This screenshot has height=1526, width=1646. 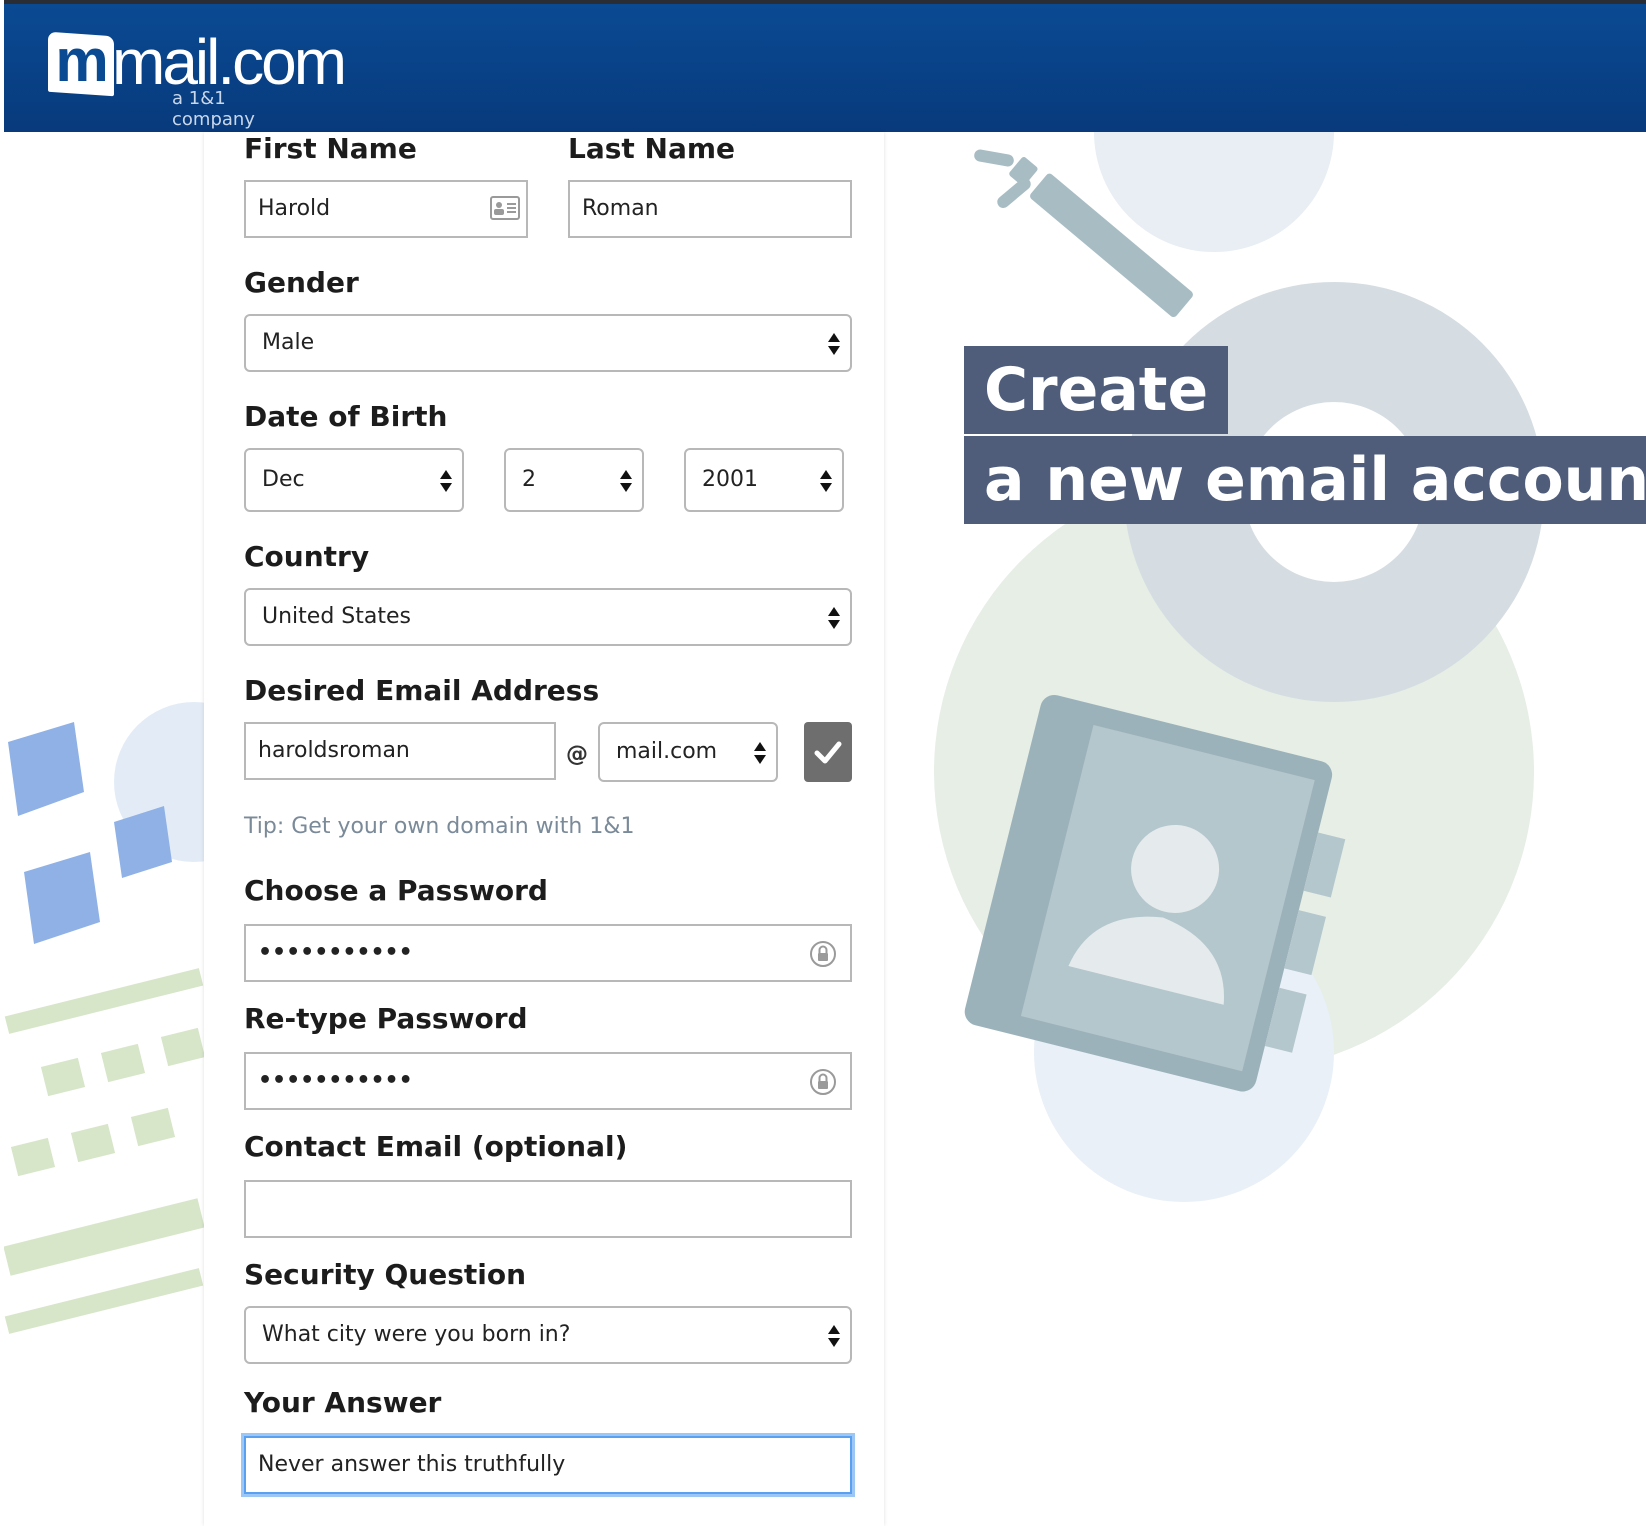 What do you see at coordinates (548, 1209) in the screenshot?
I see `contact-email-input` at bounding box center [548, 1209].